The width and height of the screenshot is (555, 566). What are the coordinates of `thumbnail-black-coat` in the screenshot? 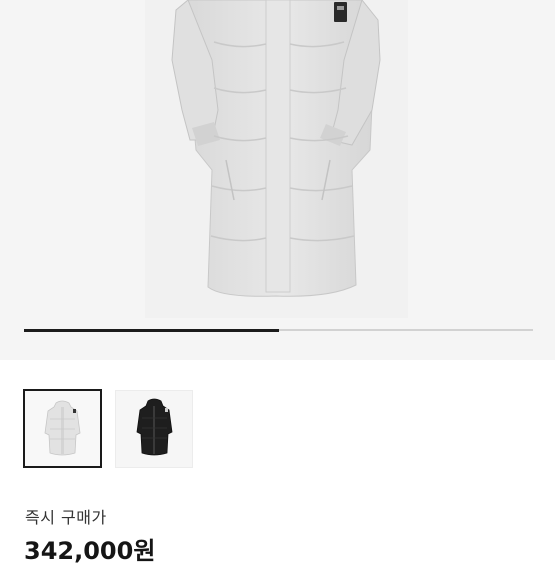 It's located at (154, 429).